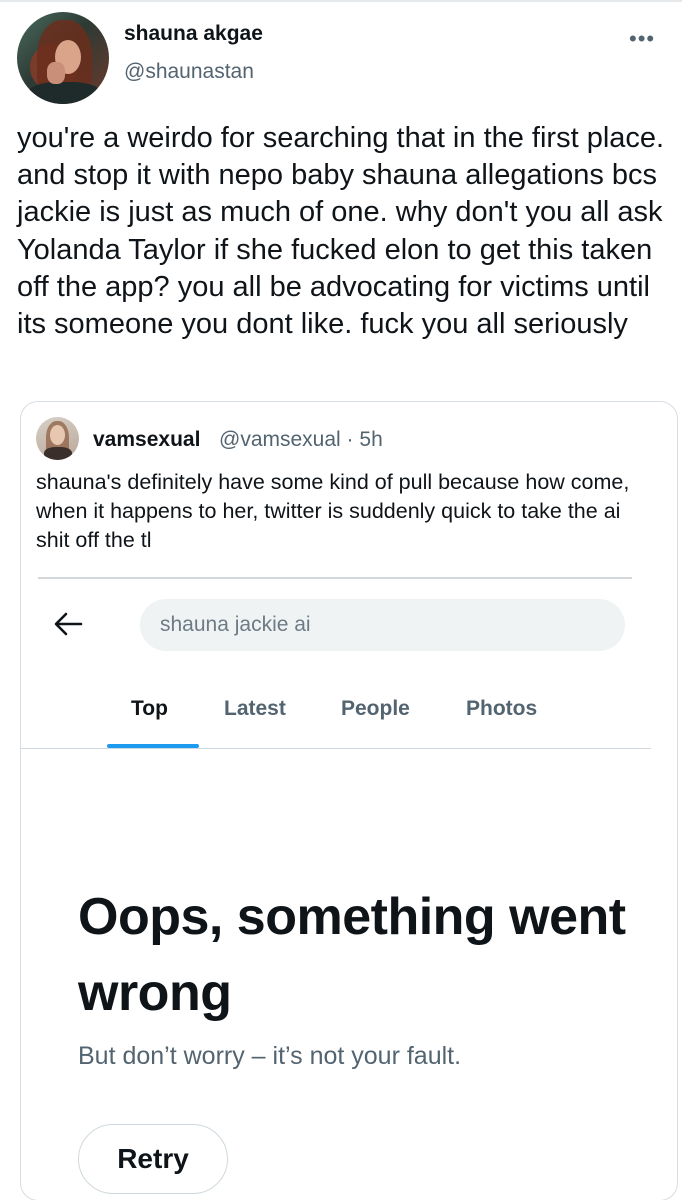 The height and width of the screenshot is (1200, 682). I want to click on more-options-icon: •••, so click(642, 39).